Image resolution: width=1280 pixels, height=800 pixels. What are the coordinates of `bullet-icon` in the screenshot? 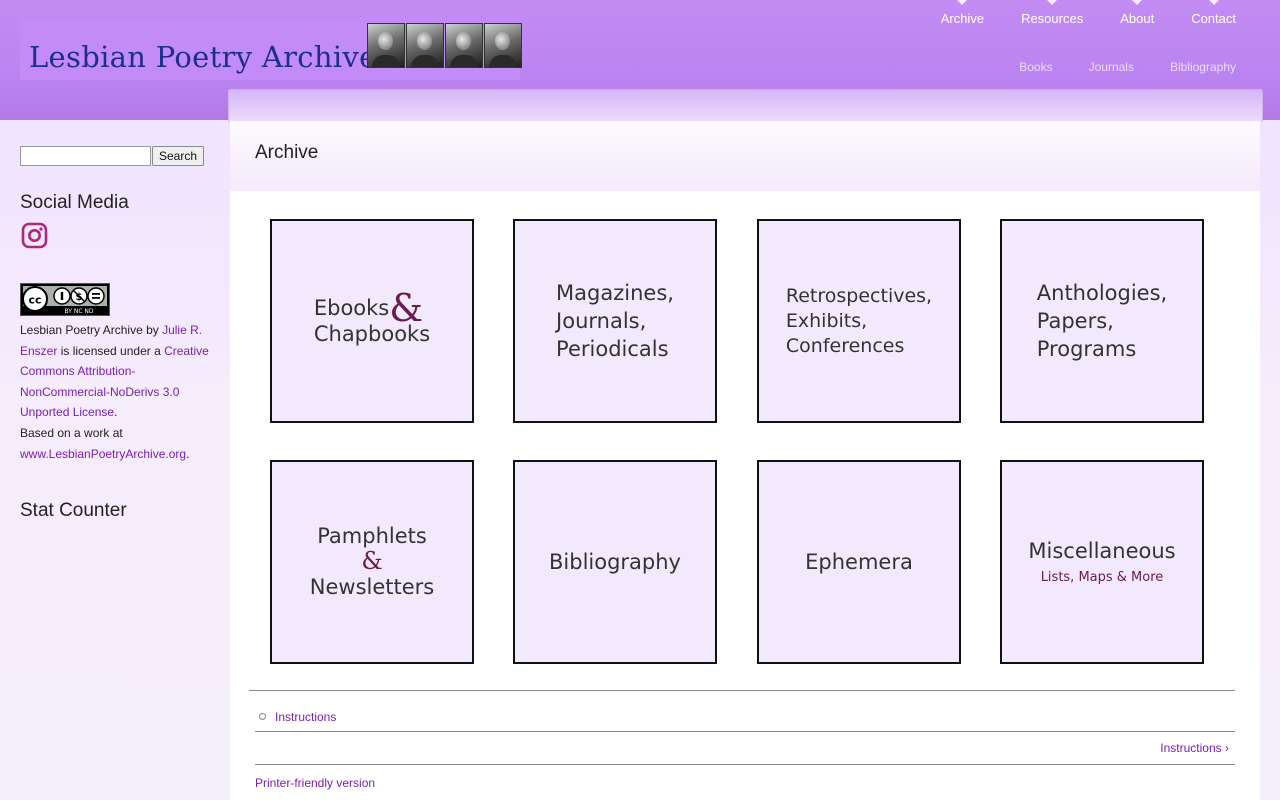 It's located at (262, 716).